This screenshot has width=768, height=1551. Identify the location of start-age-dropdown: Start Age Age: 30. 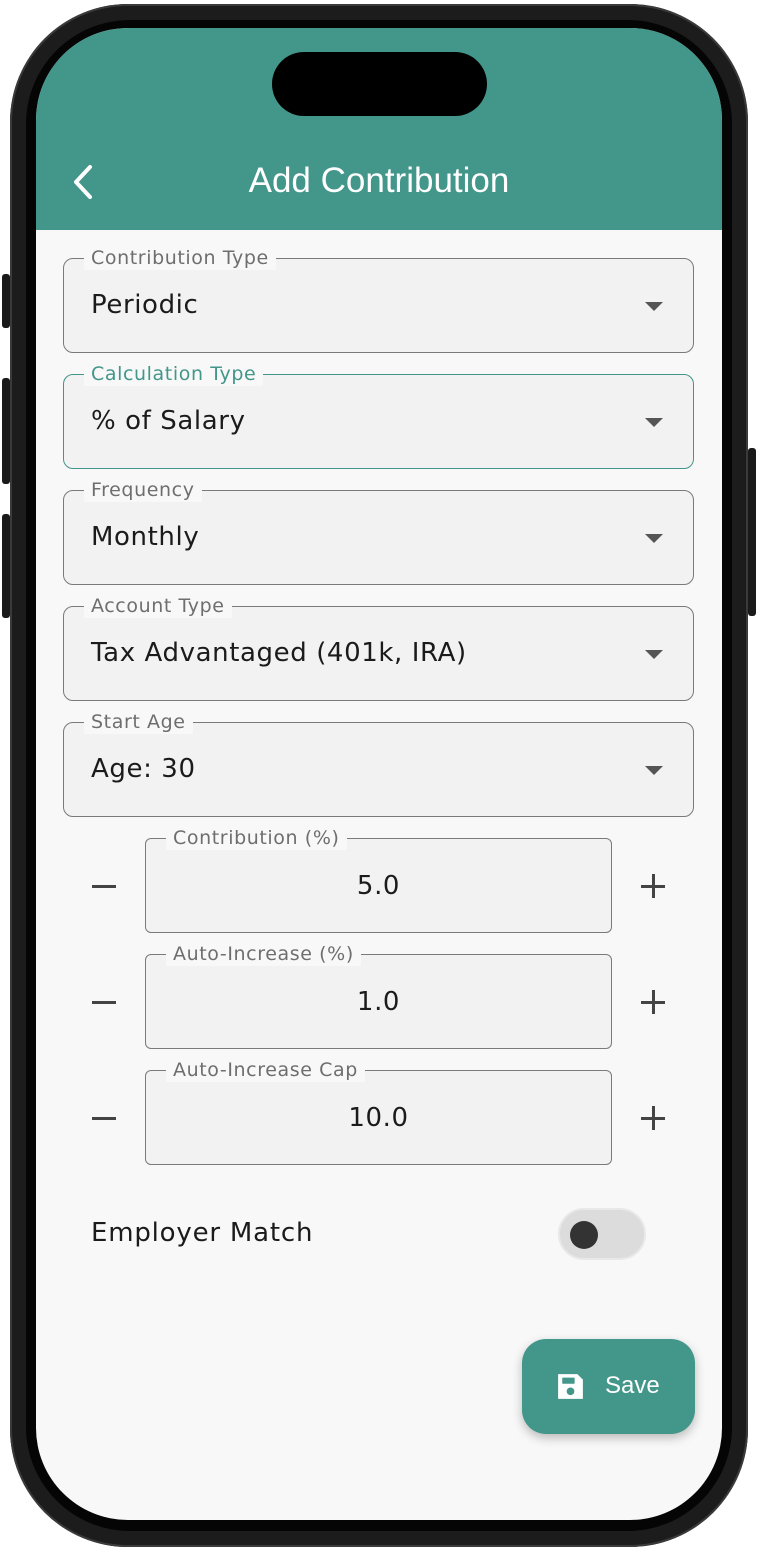
(378, 763).